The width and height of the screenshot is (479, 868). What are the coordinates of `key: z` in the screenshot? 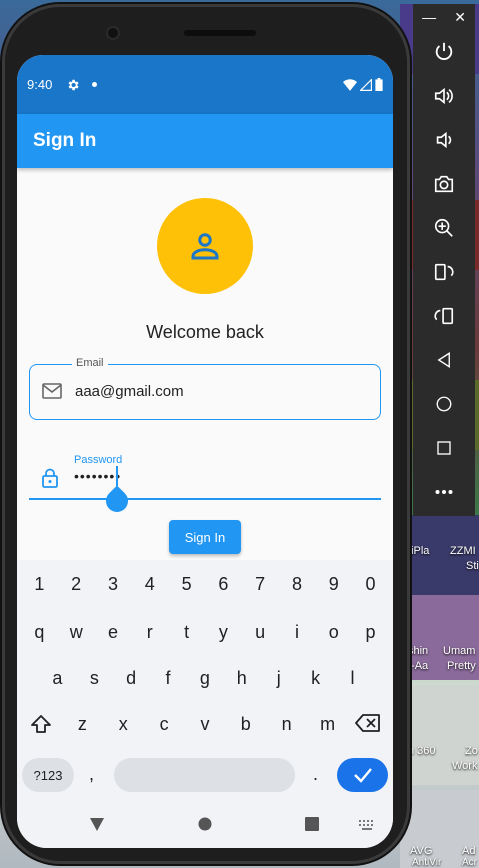 It's located at (82, 726).